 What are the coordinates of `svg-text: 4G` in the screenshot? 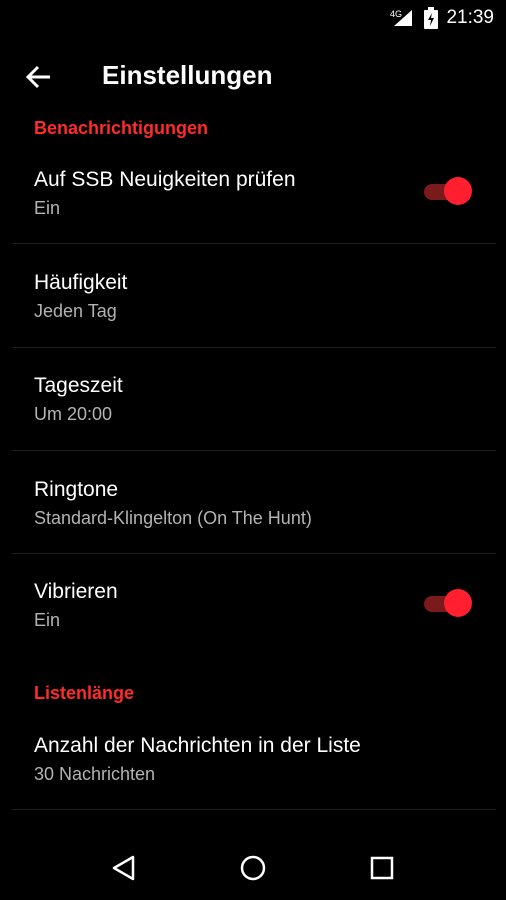 It's located at (396, 14).